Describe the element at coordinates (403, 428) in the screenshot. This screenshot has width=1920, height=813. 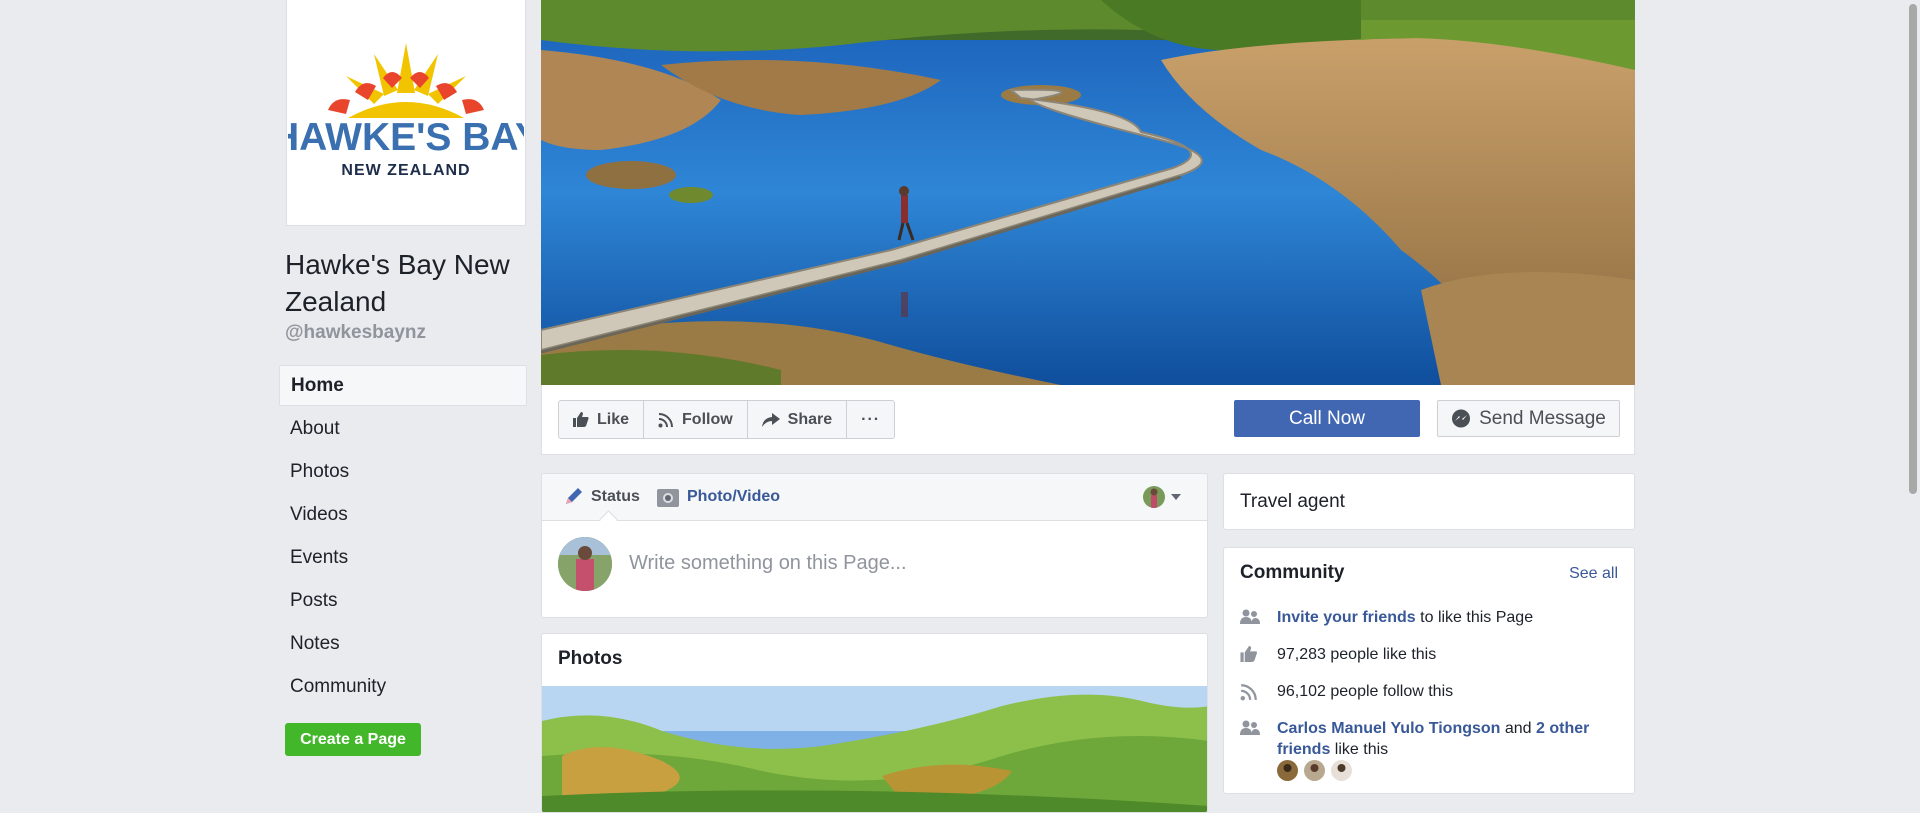
I see `nav-item-about: About` at that location.